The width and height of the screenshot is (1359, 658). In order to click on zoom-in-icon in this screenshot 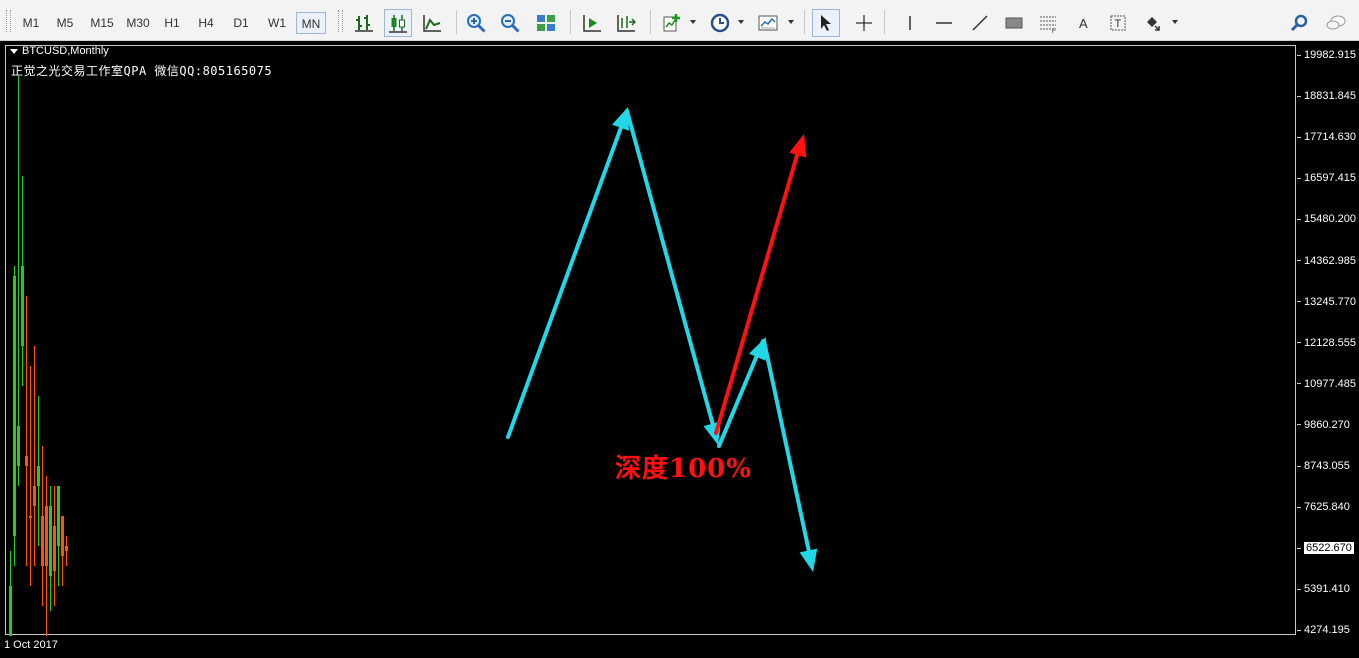, I will do `click(476, 23)`.